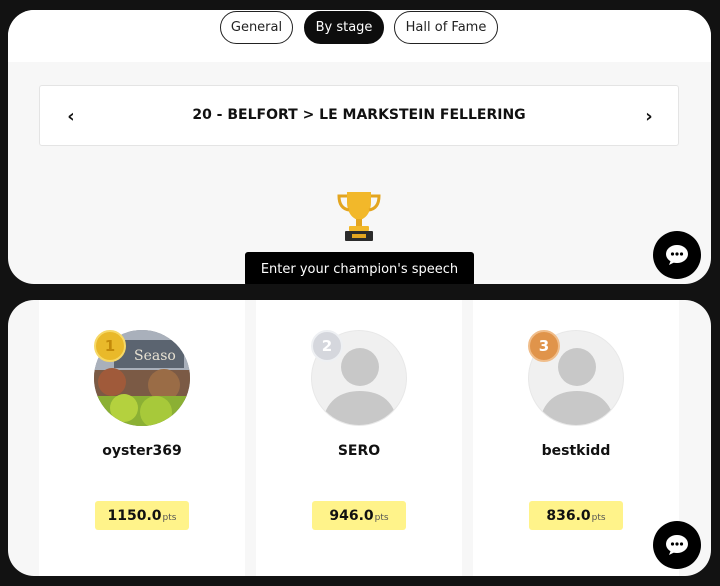  What do you see at coordinates (351, 516) in the screenshot?
I see `points-value: 946.0` at bounding box center [351, 516].